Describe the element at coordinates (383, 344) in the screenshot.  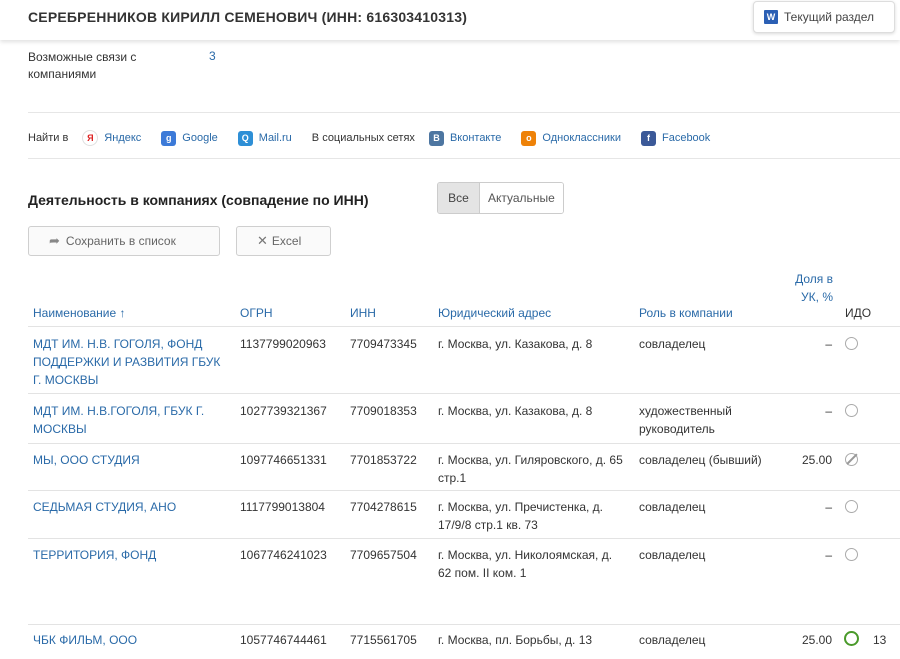
I see `inn-cell: 7709473345` at that location.